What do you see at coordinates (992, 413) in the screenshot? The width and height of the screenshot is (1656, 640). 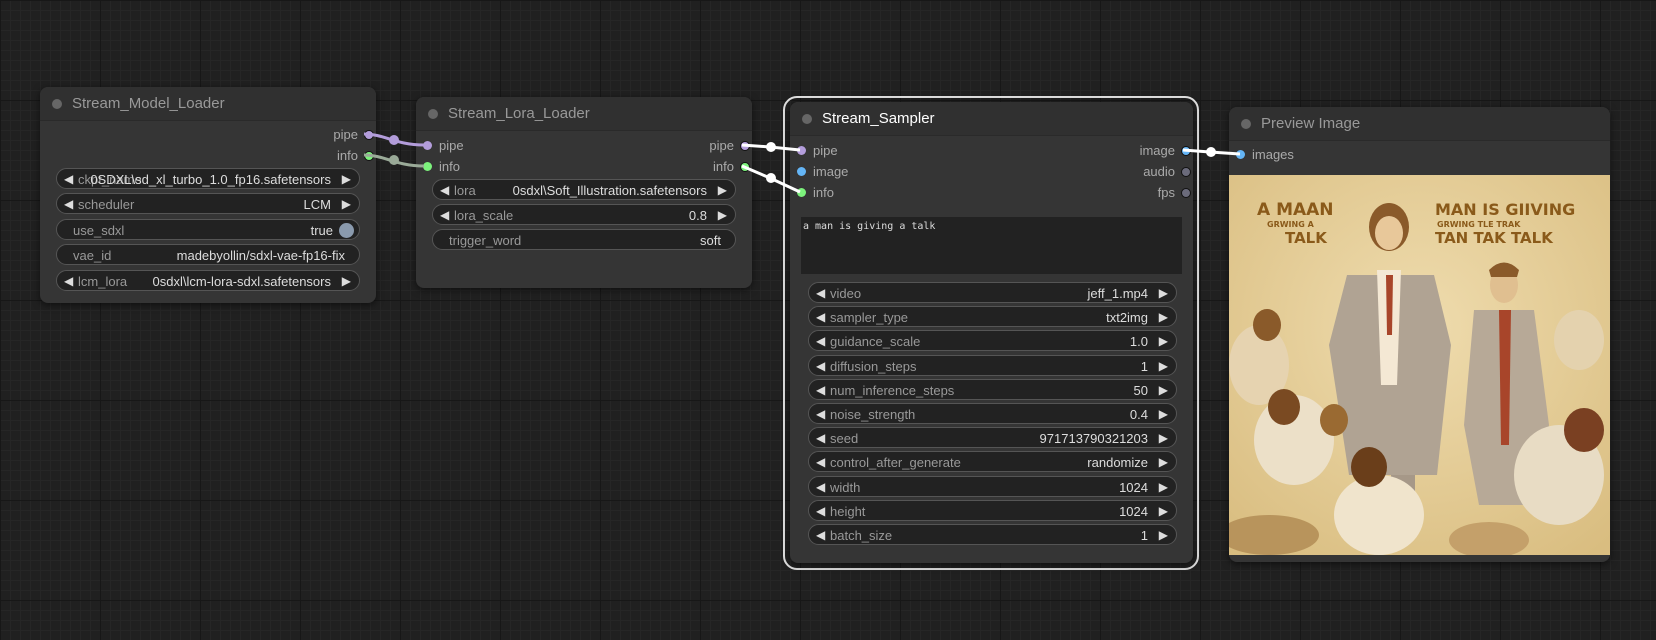 I see `widget-noise-strength: ◀ noise_strength 0.4 ▶` at bounding box center [992, 413].